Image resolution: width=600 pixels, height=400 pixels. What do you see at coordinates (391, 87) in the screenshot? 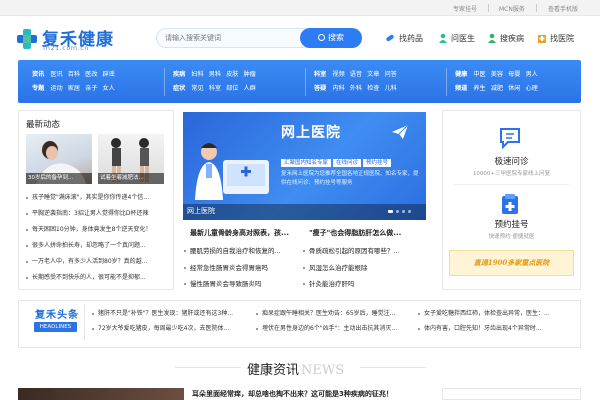
I see `nav-item: 儿科` at bounding box center [391, 87].